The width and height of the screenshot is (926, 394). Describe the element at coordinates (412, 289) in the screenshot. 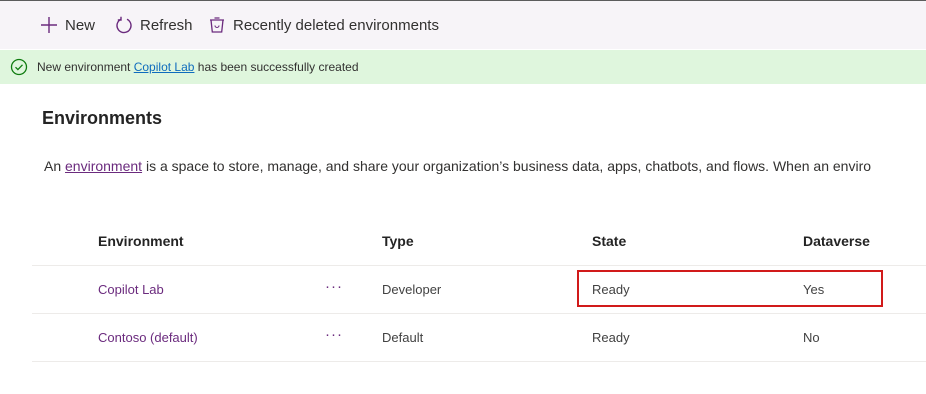

I see `type-cell: Developer` at that location.